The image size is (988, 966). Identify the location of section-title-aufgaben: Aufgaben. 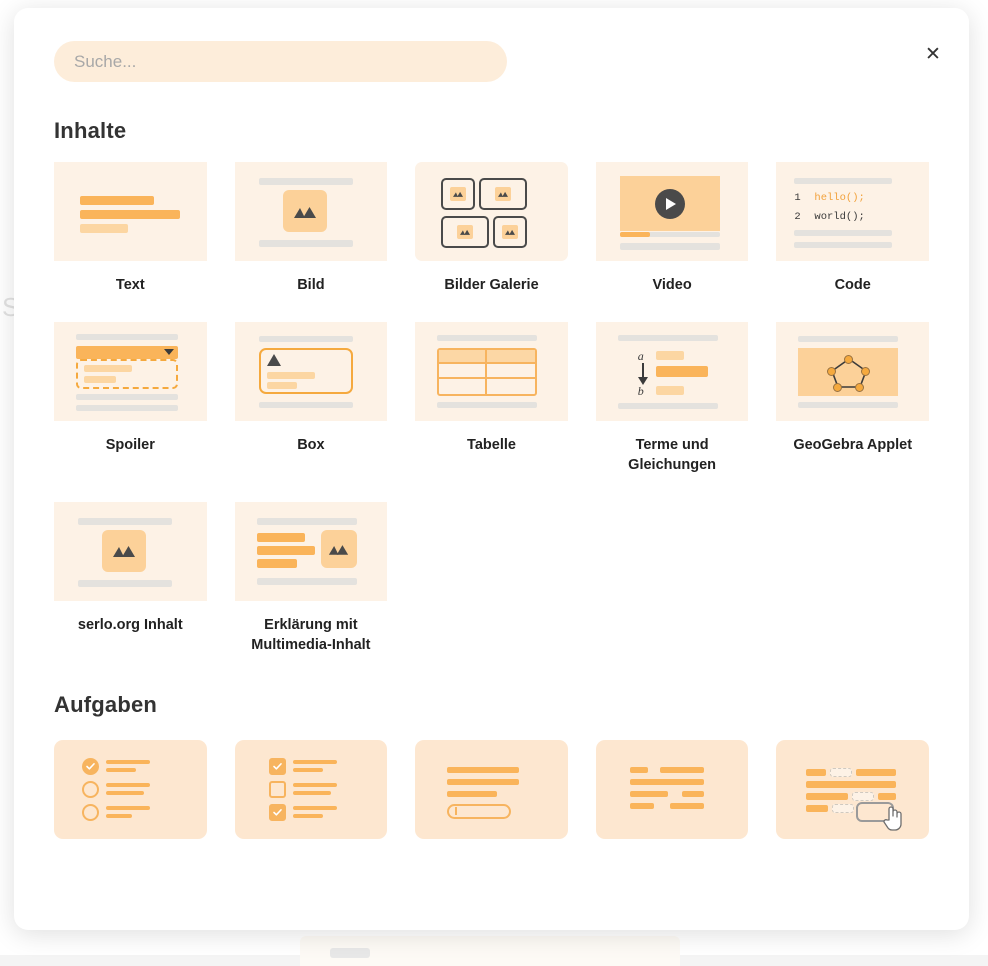
(106, 704).